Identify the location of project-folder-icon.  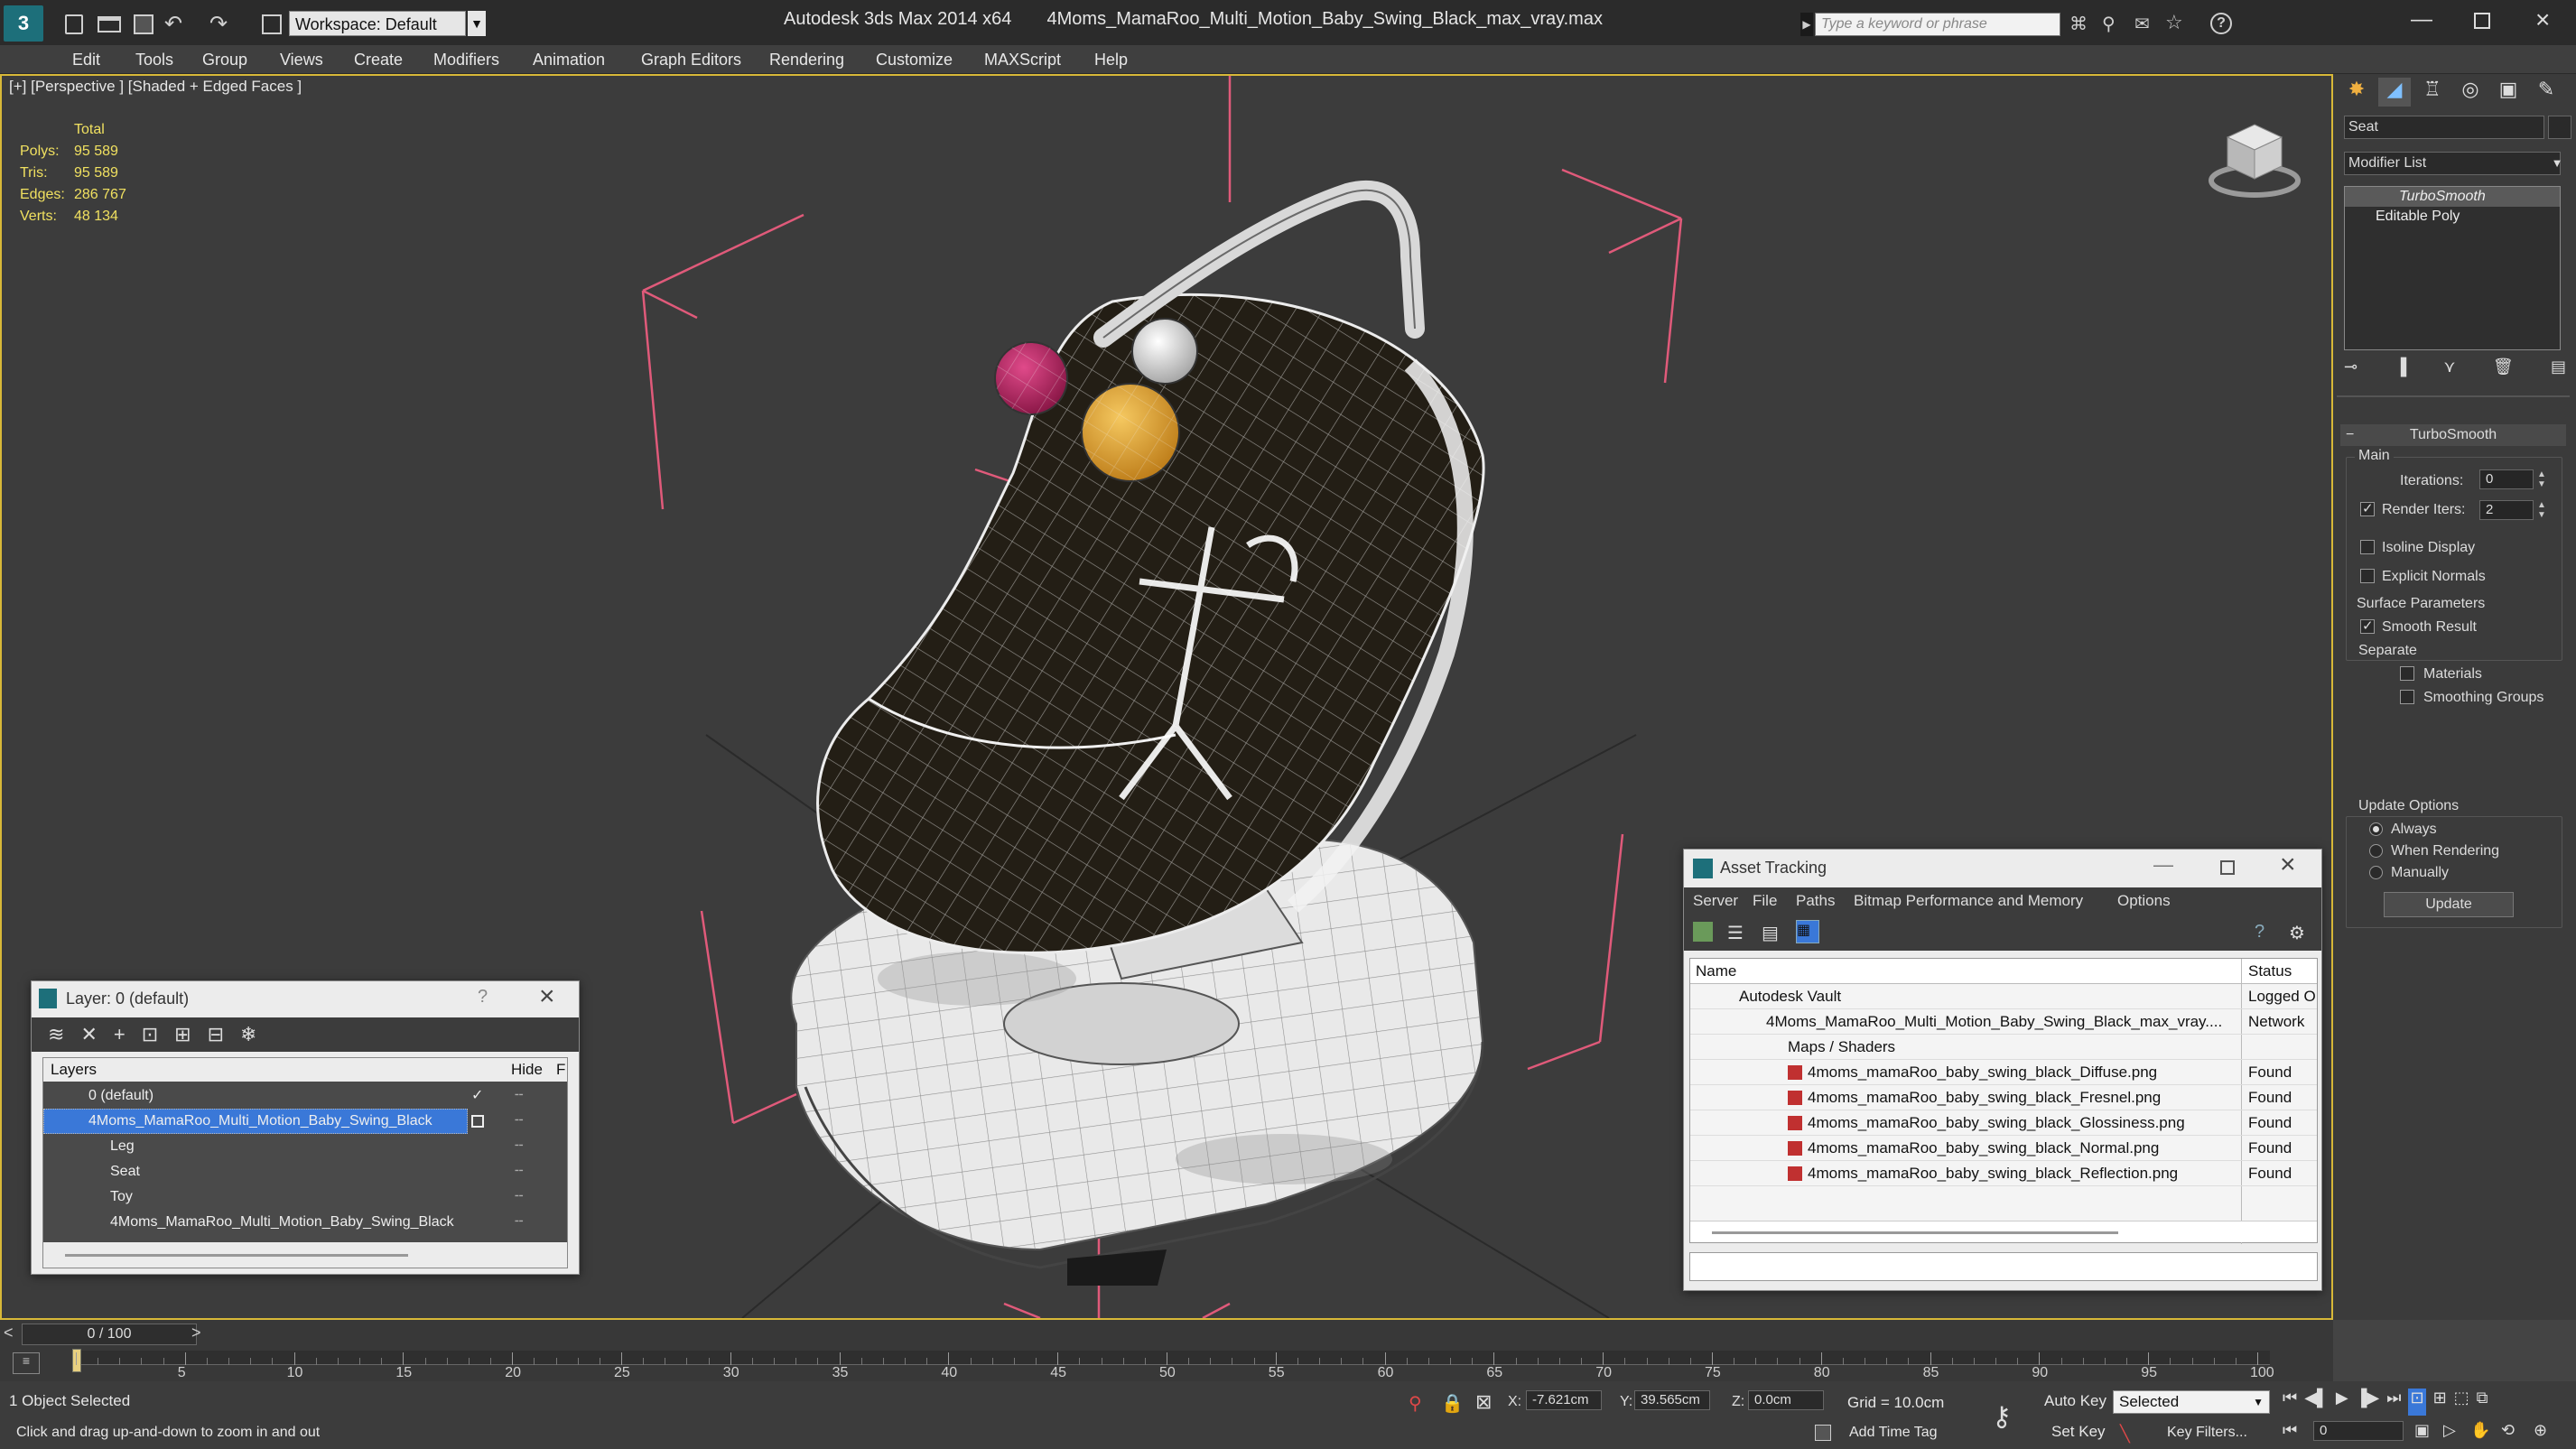
(272, 24).